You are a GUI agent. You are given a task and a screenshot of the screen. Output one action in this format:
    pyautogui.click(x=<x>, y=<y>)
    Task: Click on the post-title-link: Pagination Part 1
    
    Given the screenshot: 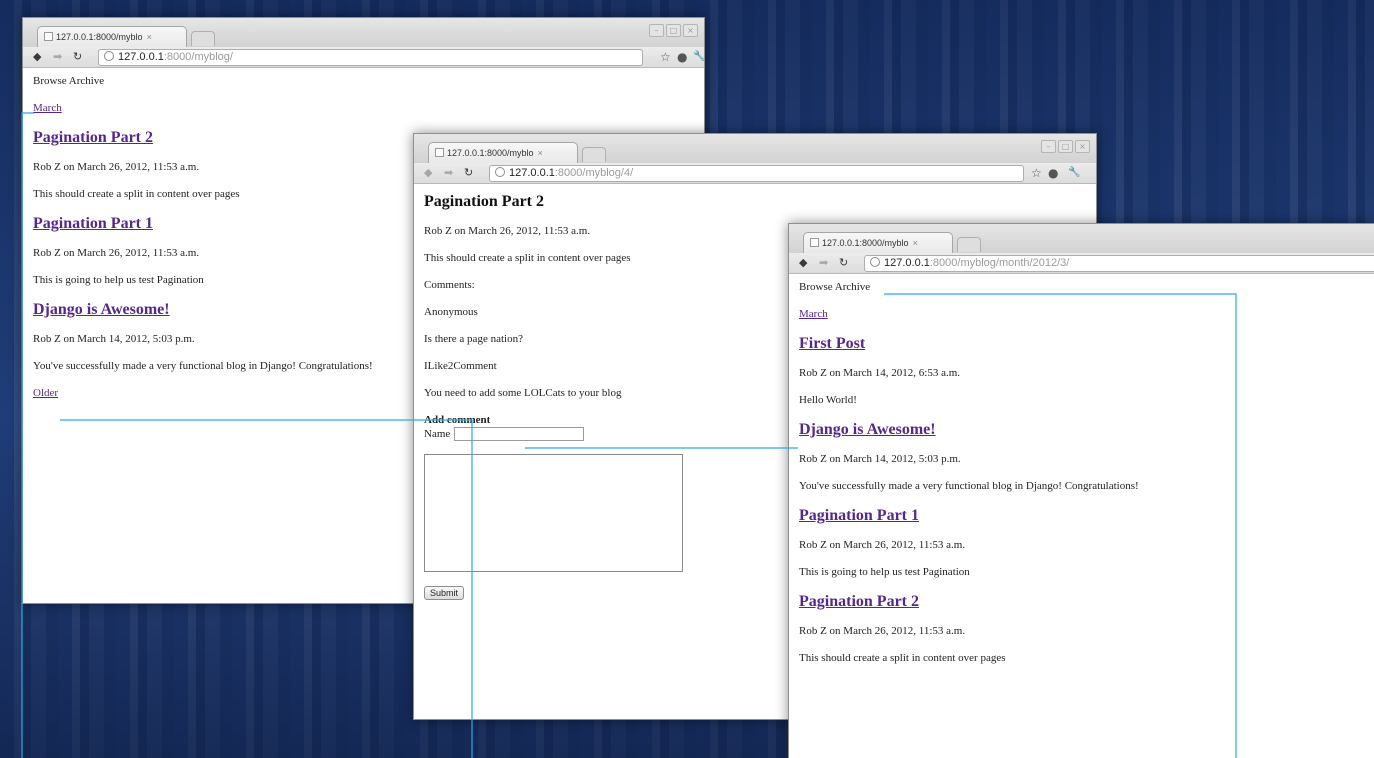 What is the action you would take?
    pyautogui.click(x=1081, y=516)
    